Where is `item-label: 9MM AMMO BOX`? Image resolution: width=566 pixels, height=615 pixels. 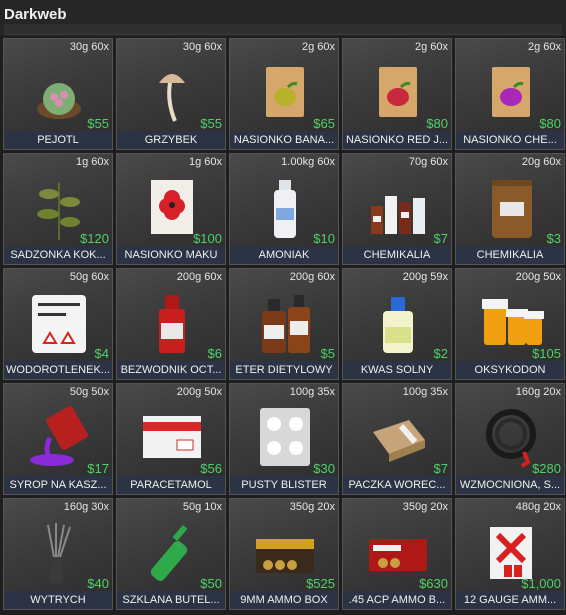 item-label: 9MM AMMO BOX is located at coordinates (284, 600).